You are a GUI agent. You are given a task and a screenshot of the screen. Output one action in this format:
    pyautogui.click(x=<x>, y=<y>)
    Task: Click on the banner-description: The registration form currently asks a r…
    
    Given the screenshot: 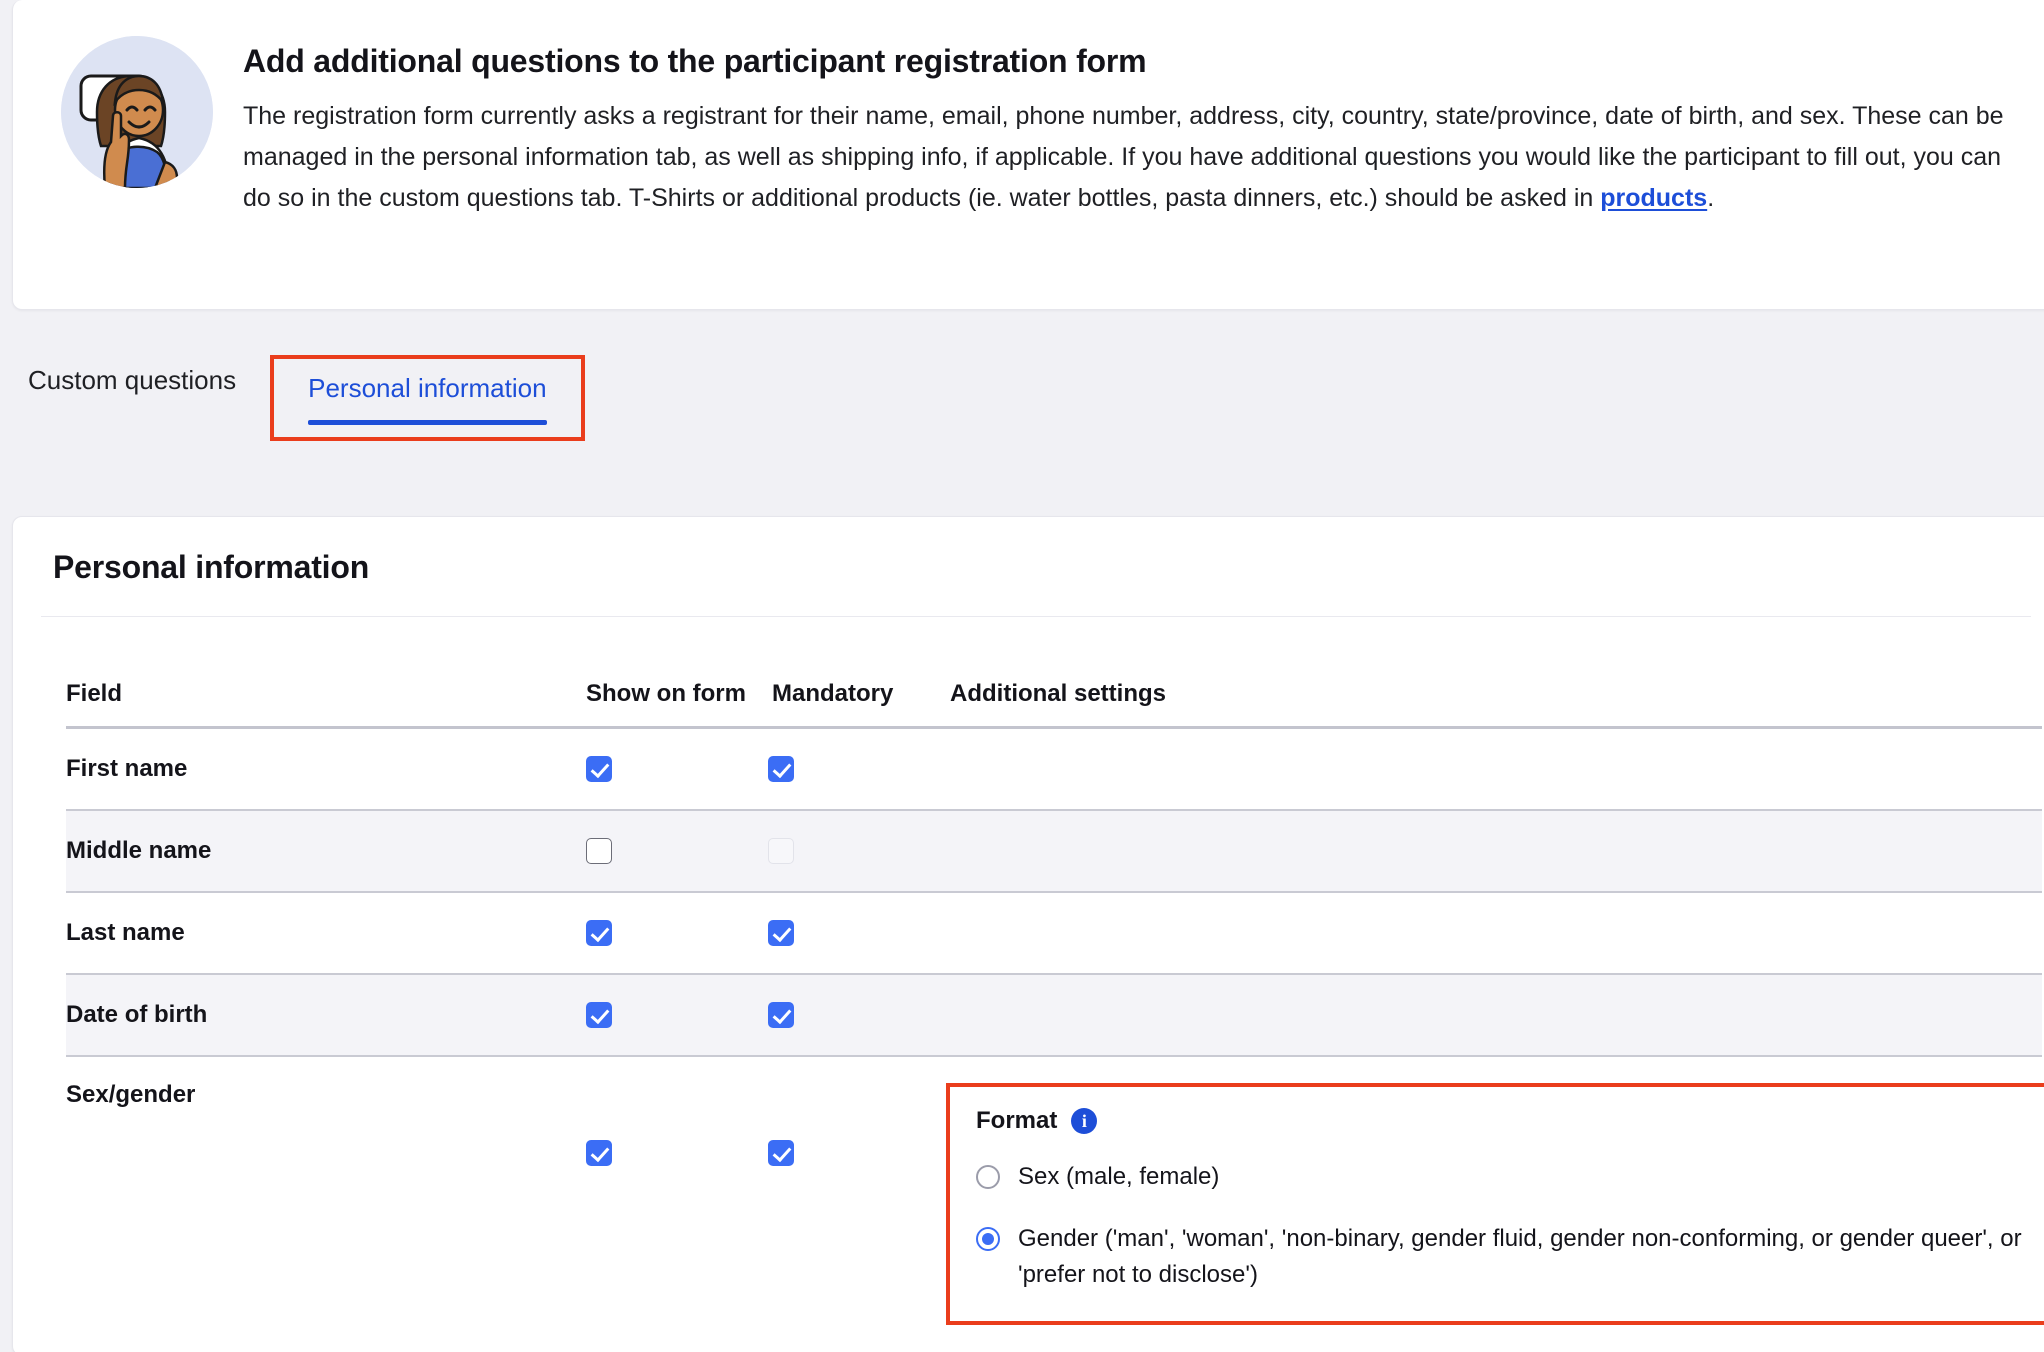 What is the action you would take?
    pyautogui.click(x=1136, y=157)
    